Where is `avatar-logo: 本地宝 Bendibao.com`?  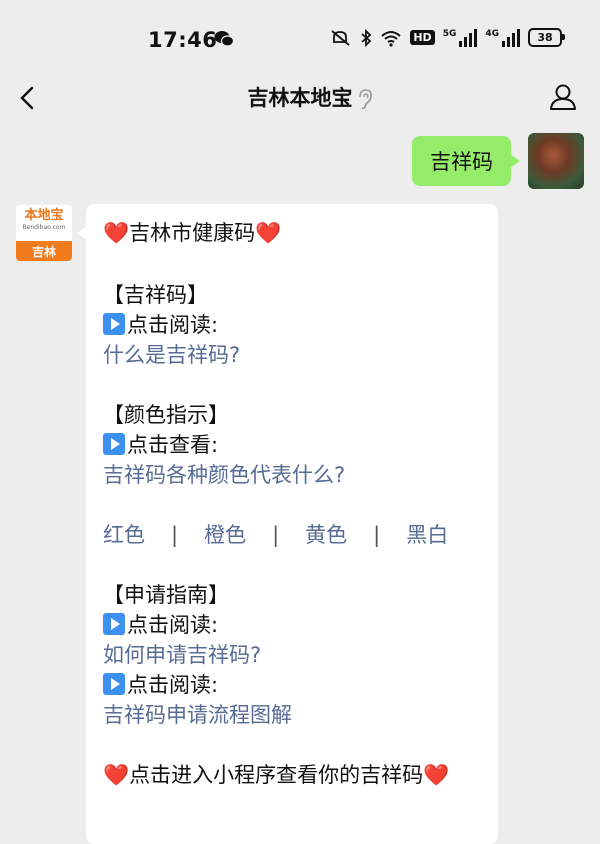
avatar-logo: 本地宝 Bendibao.com is located at coordinates (44, 223).